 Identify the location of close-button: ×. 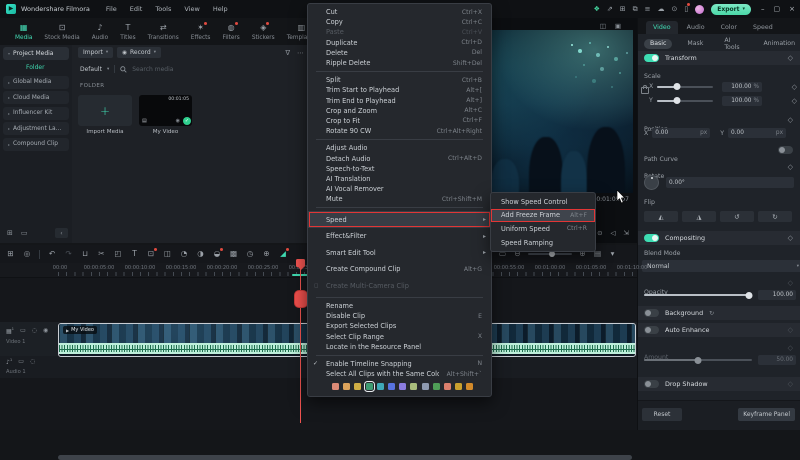
(792, 9).